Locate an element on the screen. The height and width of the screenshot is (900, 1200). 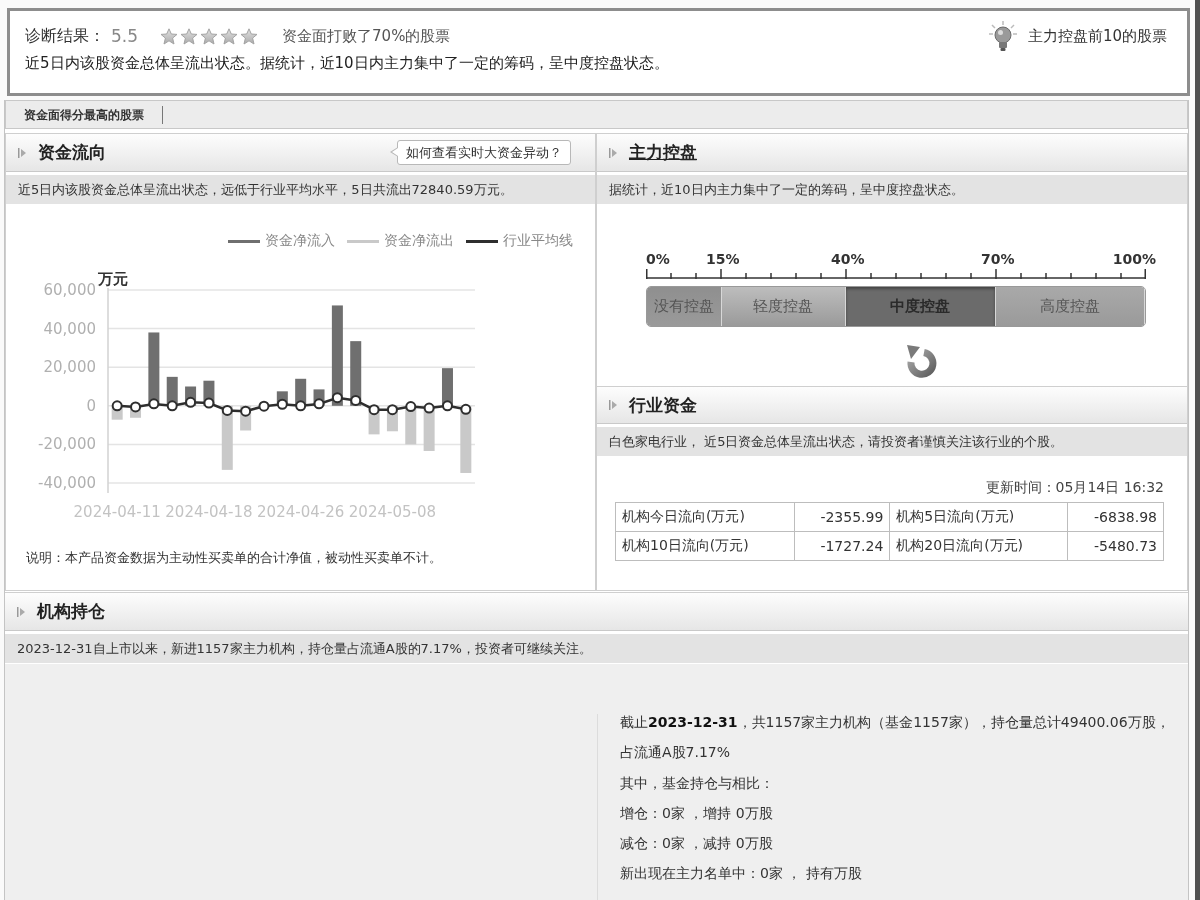
y-axis-unit: 万元 is located at coordinates (113, 279).